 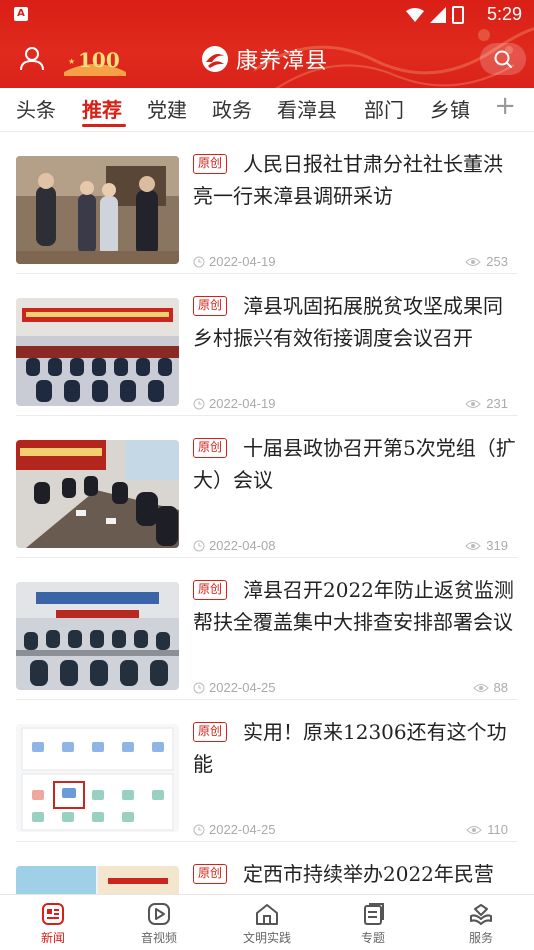 I want to click on news-title: 人民日报社甘肃分社社长董洪亮一行来漳县调研采访, so click(x=348, y=180).